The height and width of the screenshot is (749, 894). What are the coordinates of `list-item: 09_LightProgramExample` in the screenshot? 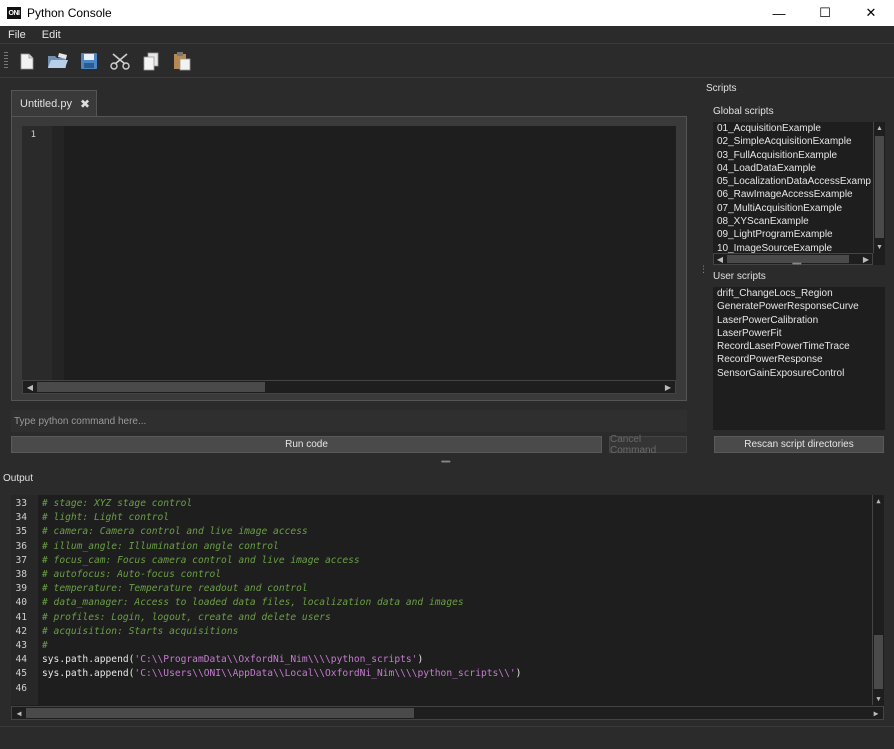 It's located at (799, 234).